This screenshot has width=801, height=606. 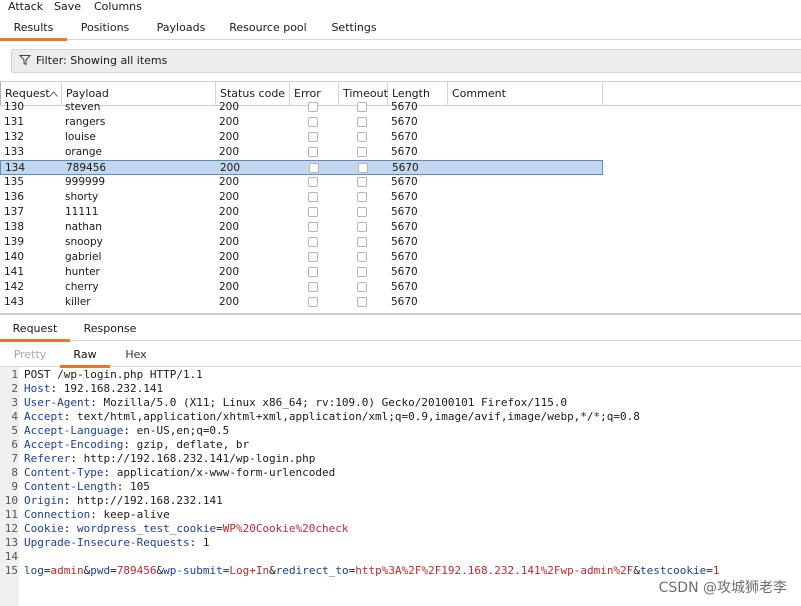 I want to click on filter-text: Filter: Showing all items, so click(x=102, y=60).